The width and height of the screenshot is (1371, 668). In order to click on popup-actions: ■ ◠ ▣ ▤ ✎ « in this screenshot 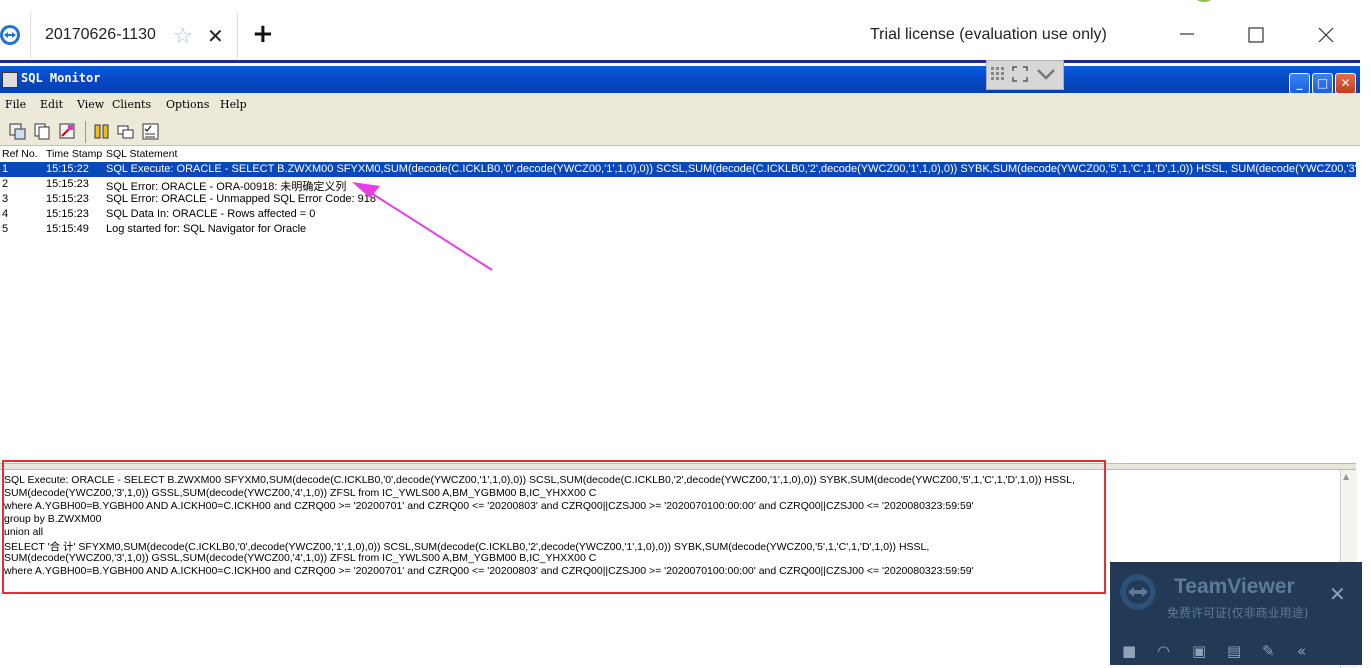, I will do `click(1237, 651)`.